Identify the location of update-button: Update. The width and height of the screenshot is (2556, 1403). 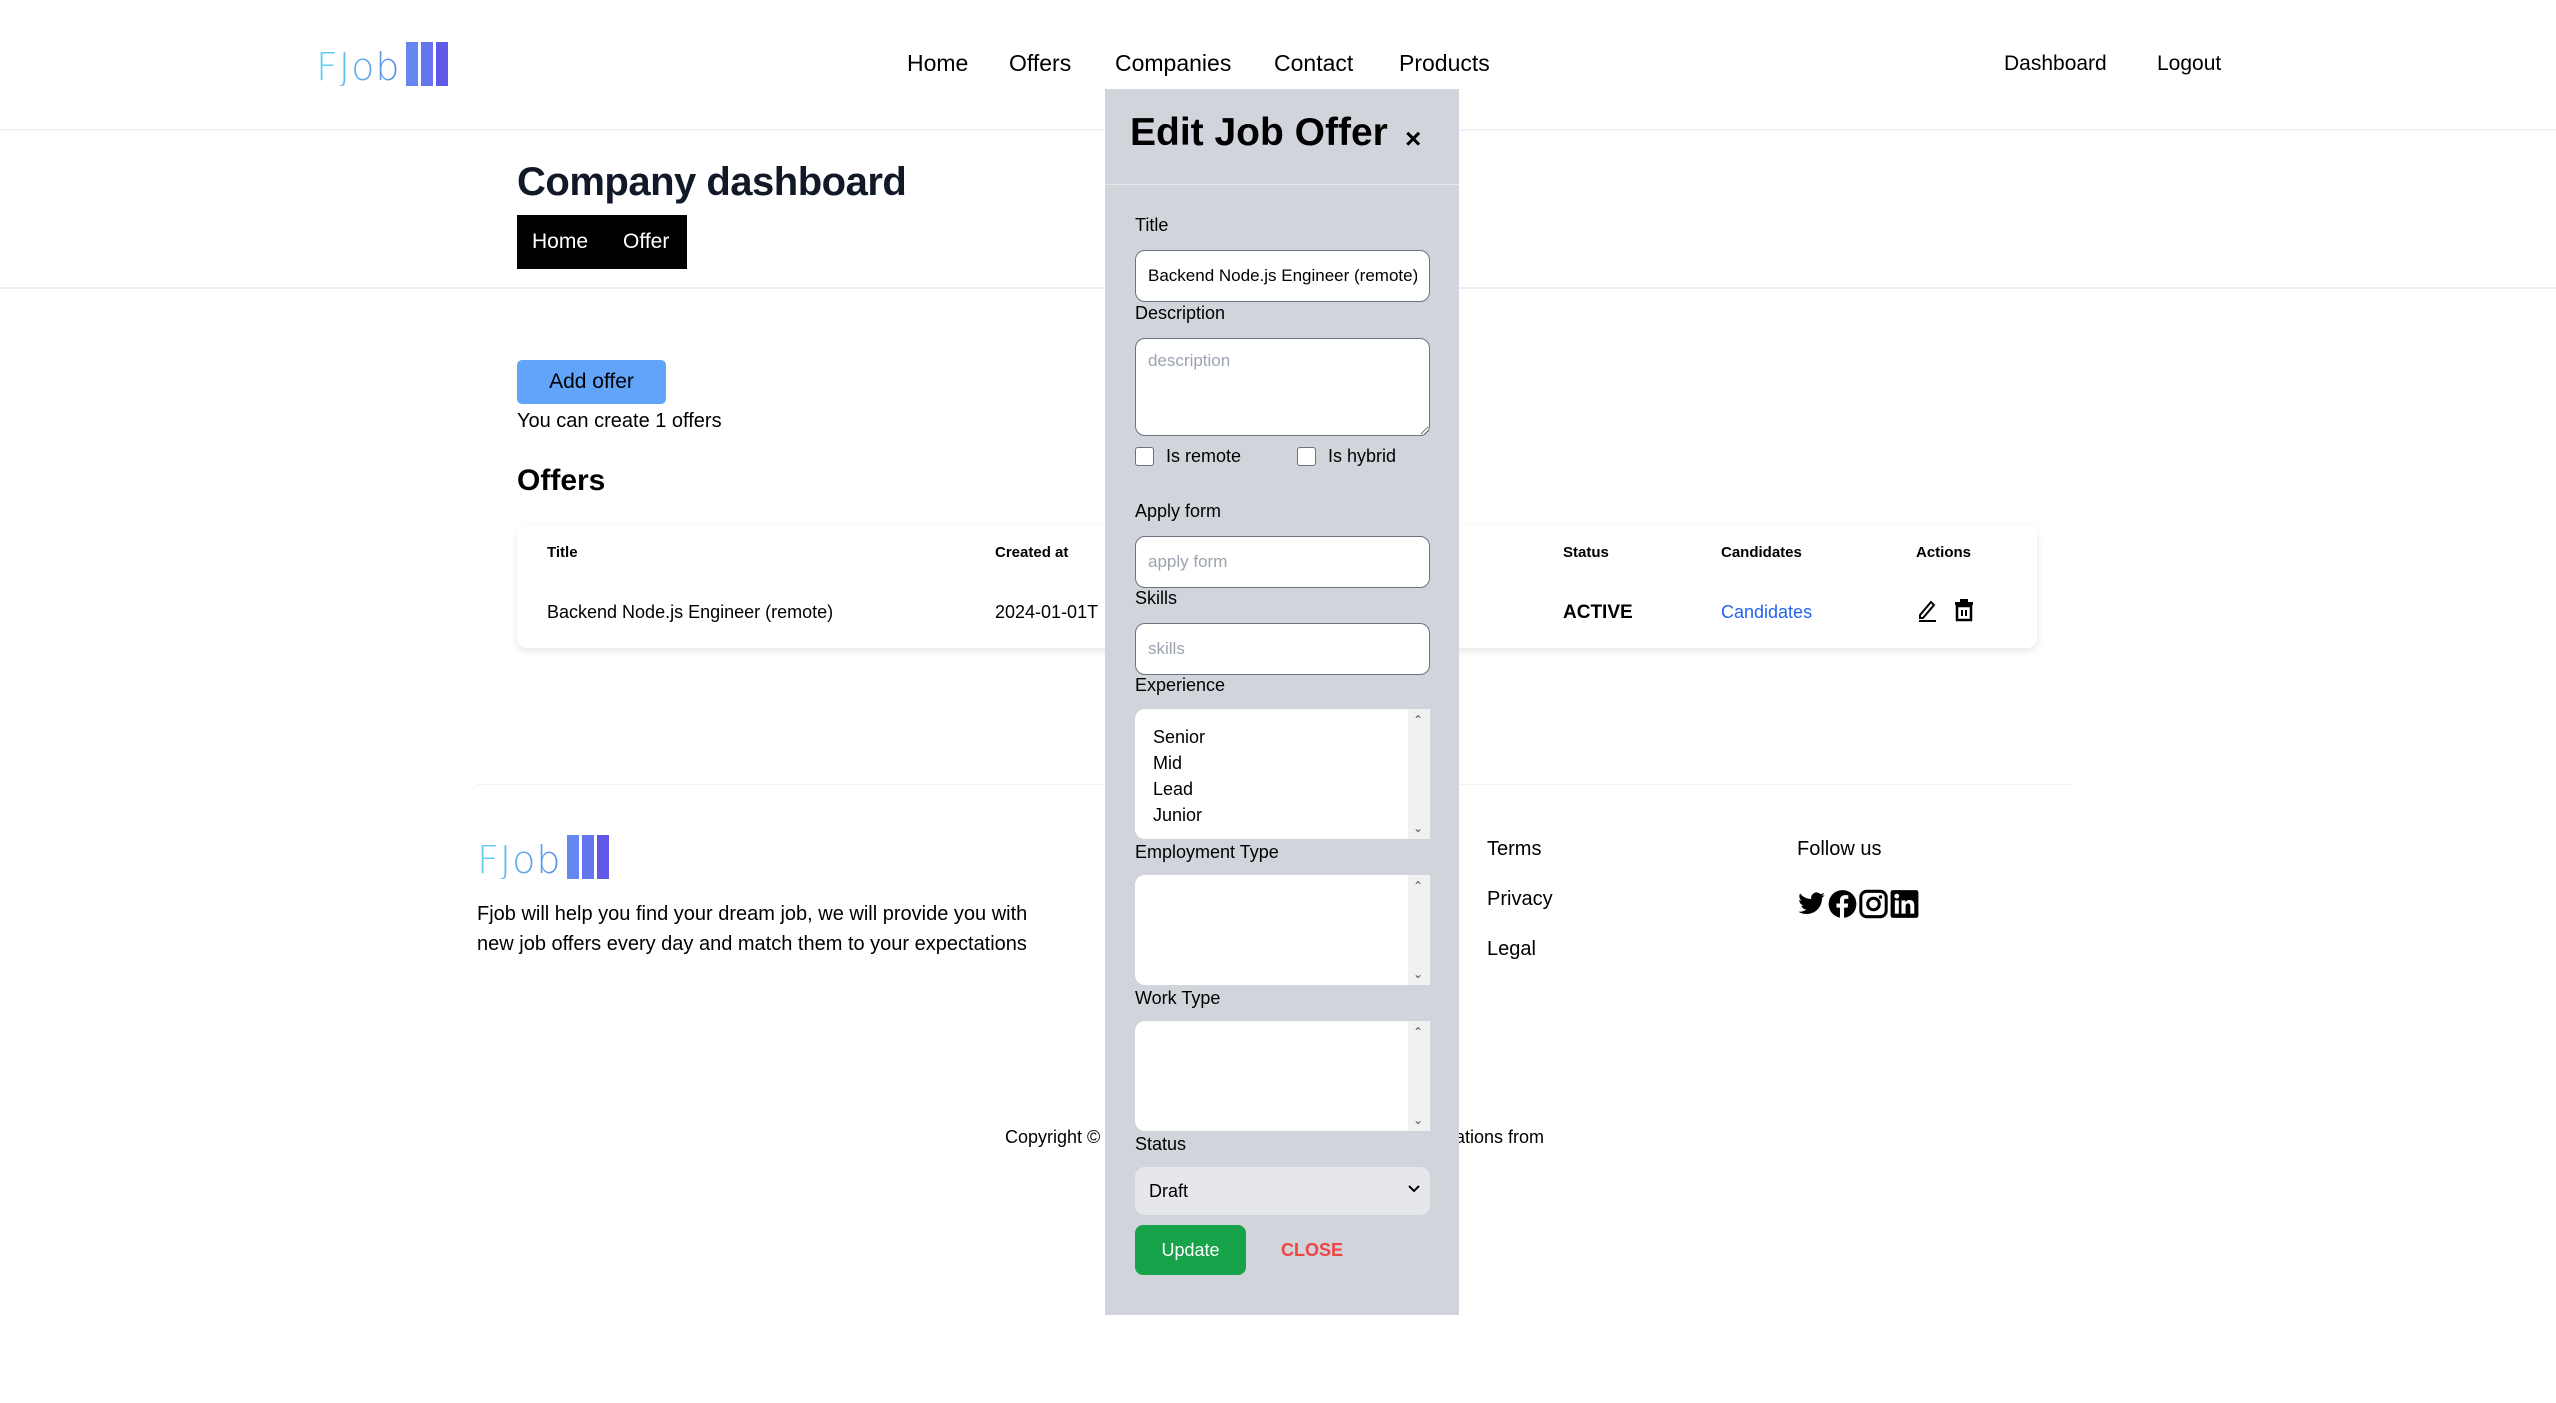
(1190, 1250).